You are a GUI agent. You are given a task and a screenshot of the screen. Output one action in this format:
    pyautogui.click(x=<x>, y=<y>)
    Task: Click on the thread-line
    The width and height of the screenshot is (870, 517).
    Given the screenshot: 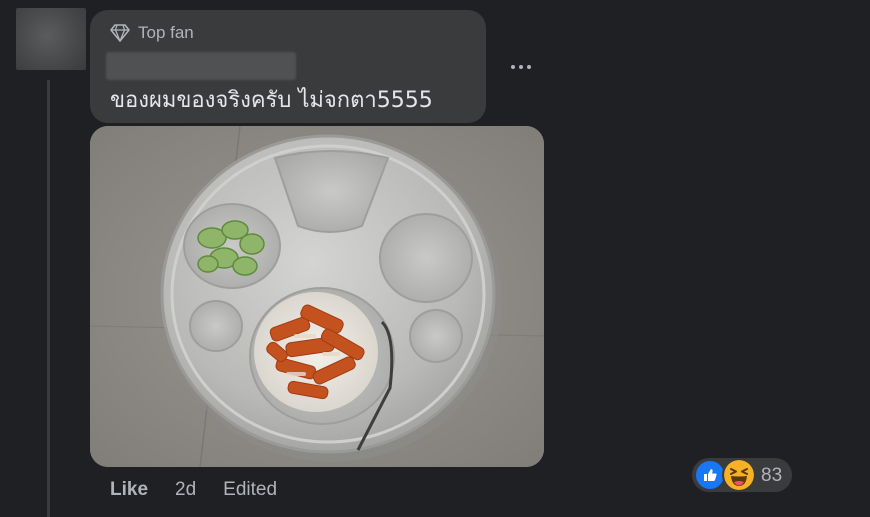 What is the action you would take?
    pyautogui.click(x=48, y=298)
    